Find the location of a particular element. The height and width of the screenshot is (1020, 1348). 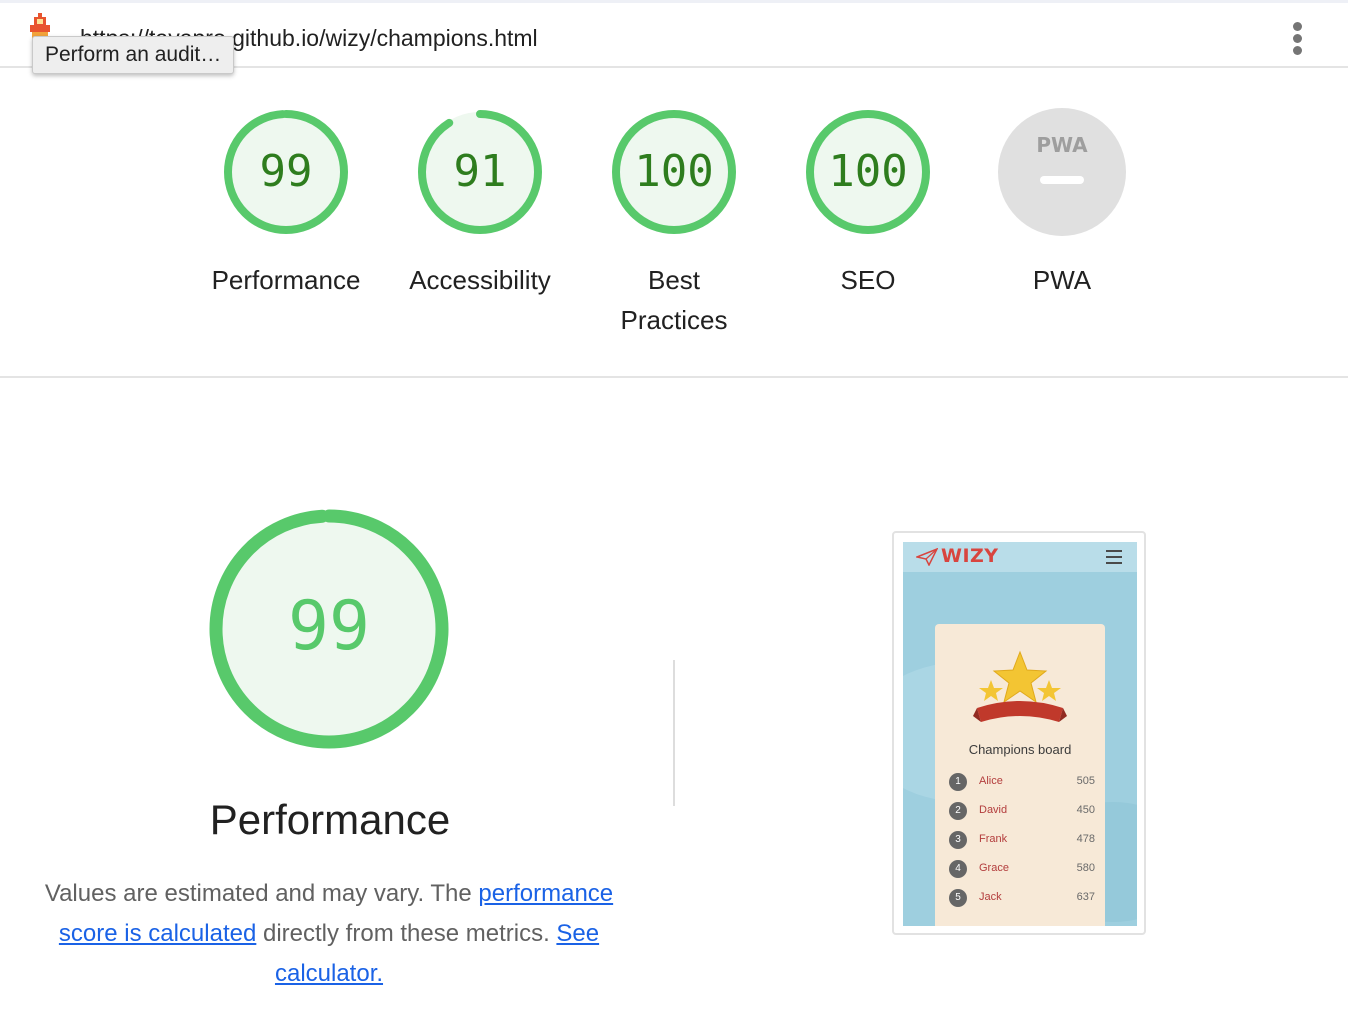

pwa-badge-icon: PWA is located at coordinates (1062, 172).